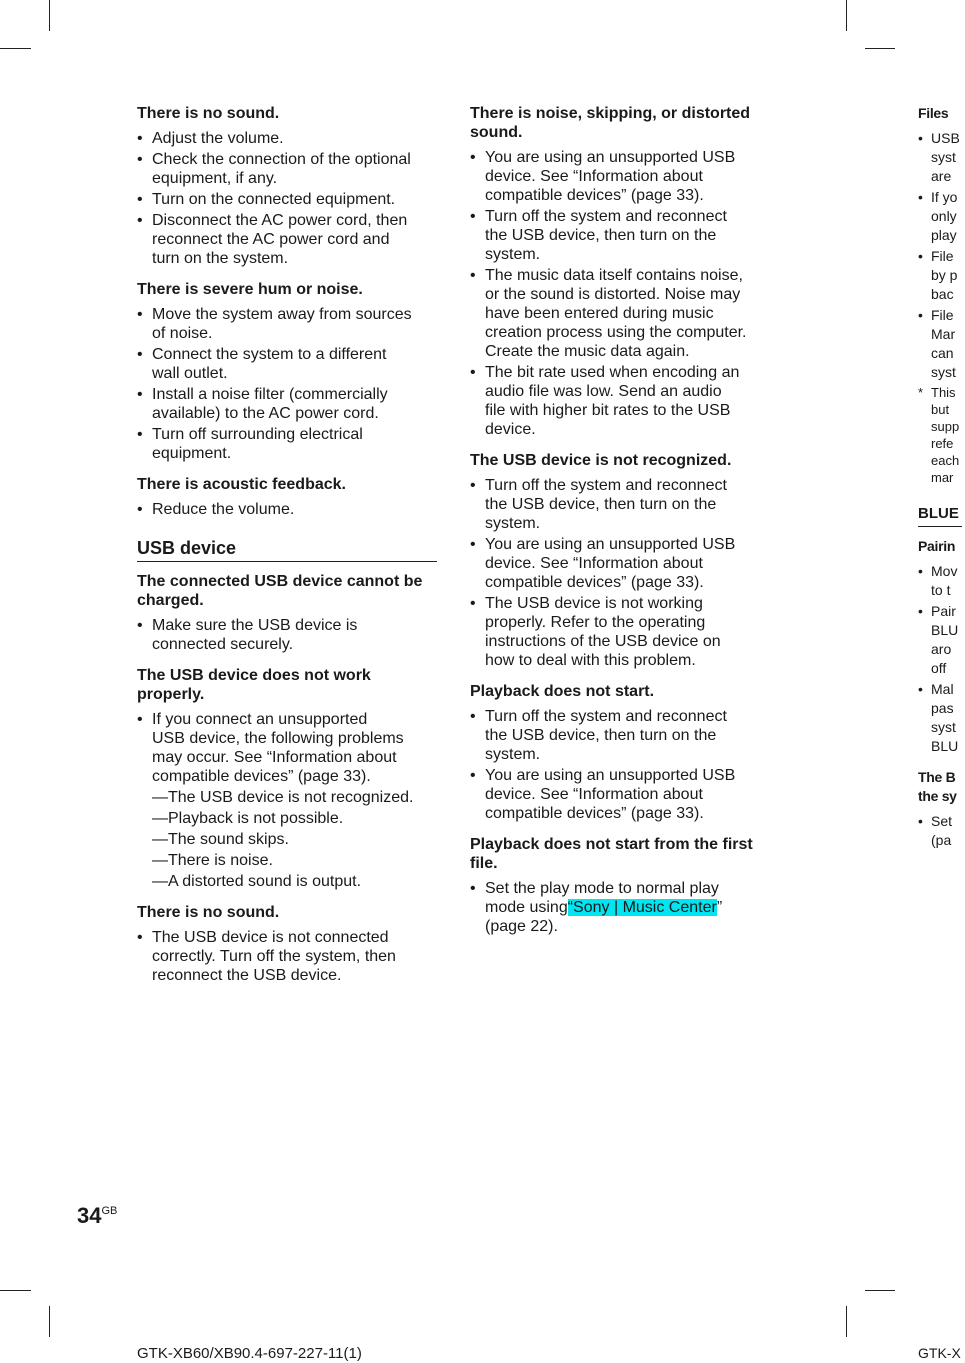 The height and width of the screenshot is (1363, 965). I want to click on text: Pair BLU aro off, so click(945, 639).